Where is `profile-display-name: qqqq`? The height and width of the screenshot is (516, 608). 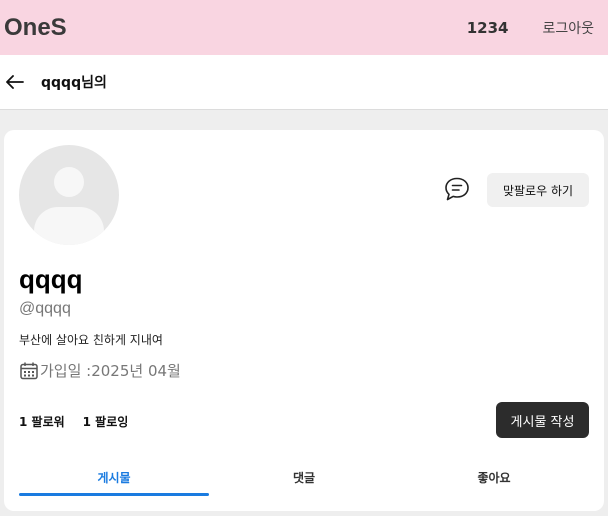
profile-display-name: qqqq is located at coordinates (51, 279).